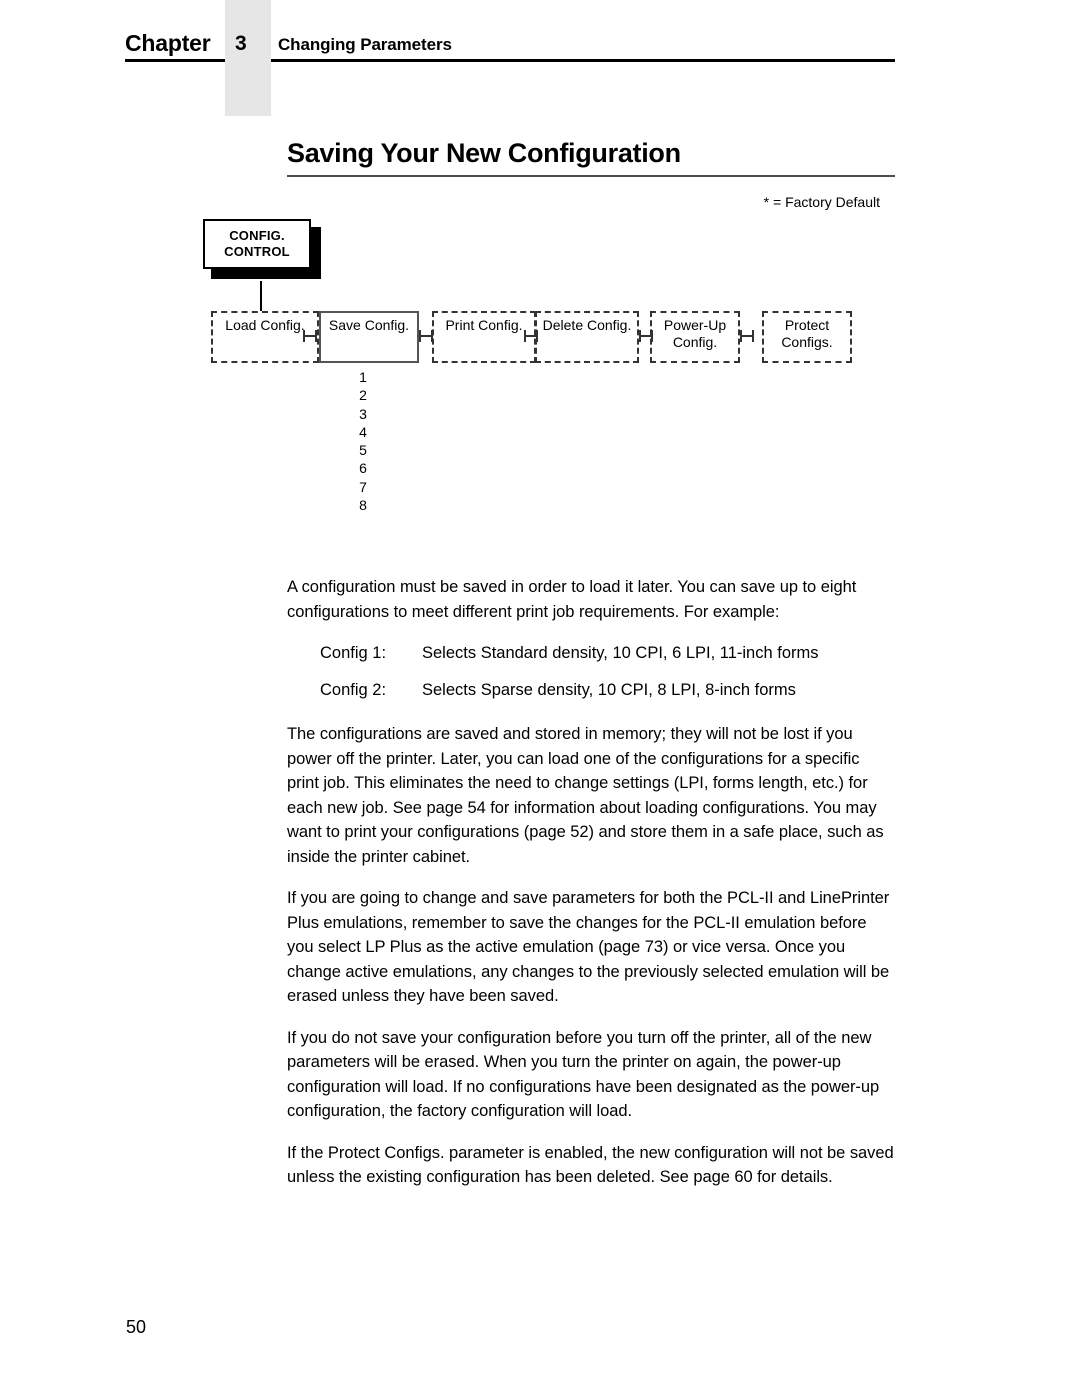 The height and width of the screenshot is (1397, 1080). I want to click on menu-box-power-up-config: Power-Up Config., so click(695, 337).